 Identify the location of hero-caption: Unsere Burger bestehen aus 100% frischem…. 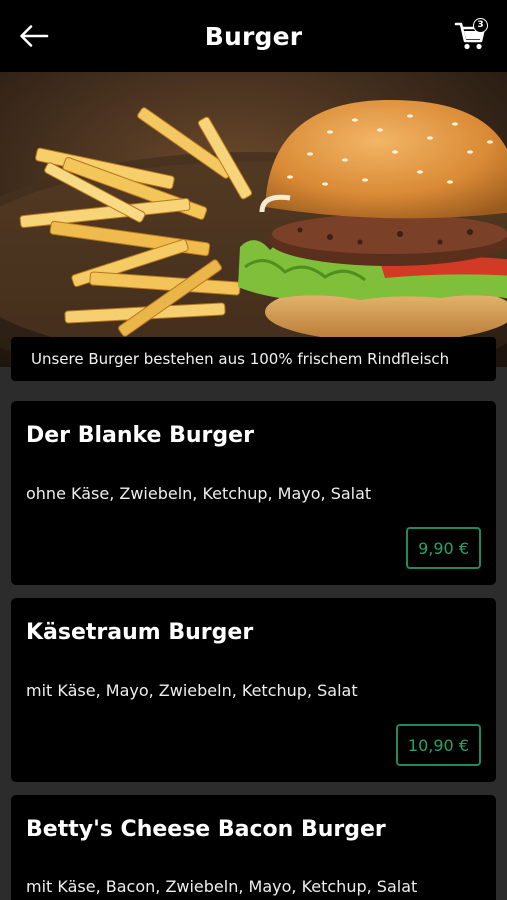
(253, 359).